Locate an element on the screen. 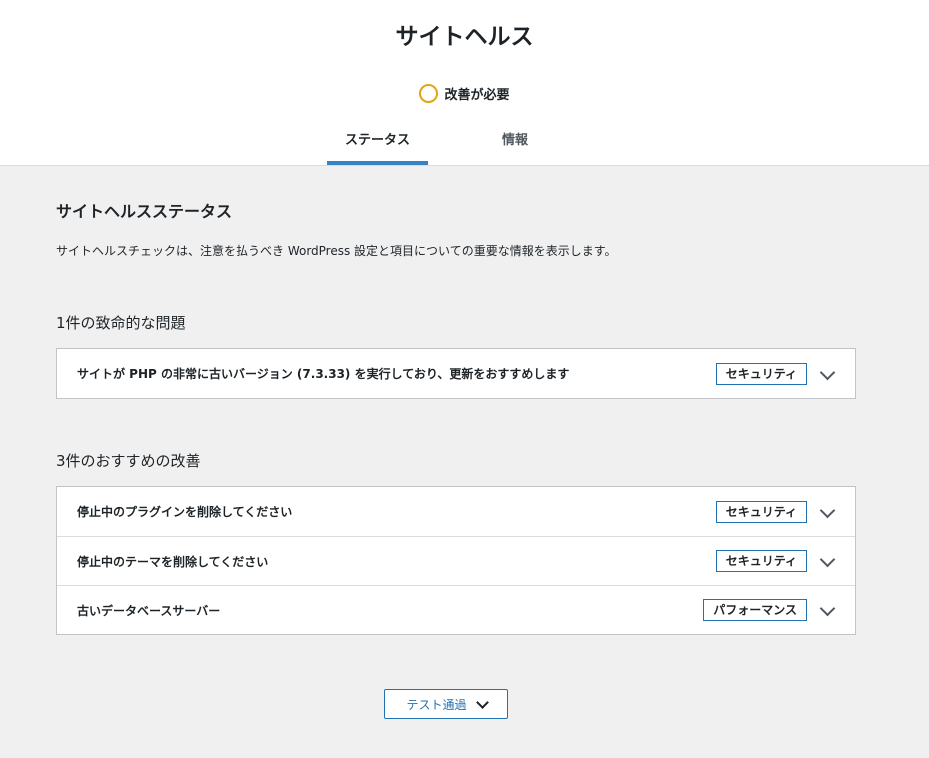  issue-label: 古いデータベースサーバー is located at coordinates (149, 610).